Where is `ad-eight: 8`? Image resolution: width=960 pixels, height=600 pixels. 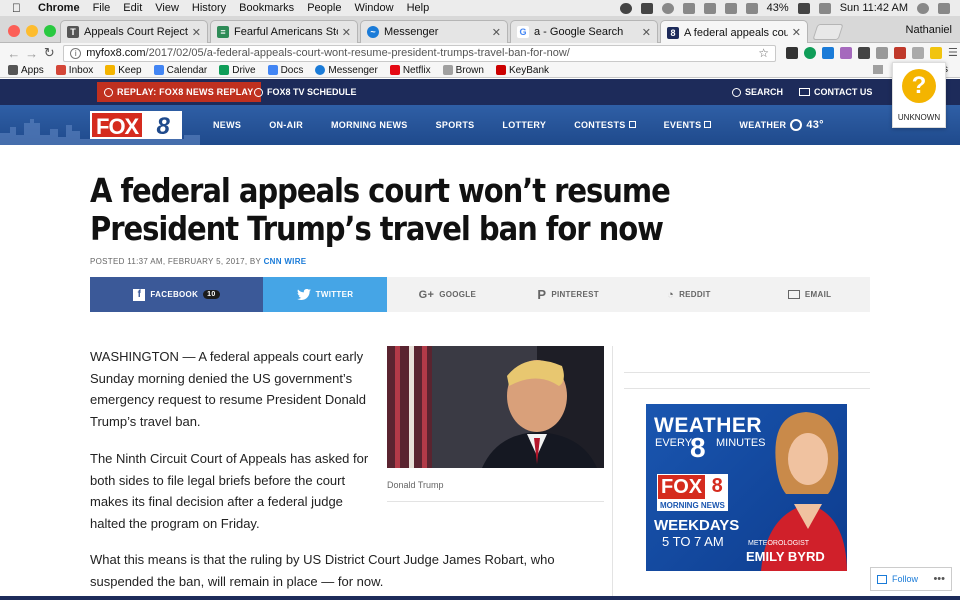
ad-eight: 8 is located at coordinates (698, 447).